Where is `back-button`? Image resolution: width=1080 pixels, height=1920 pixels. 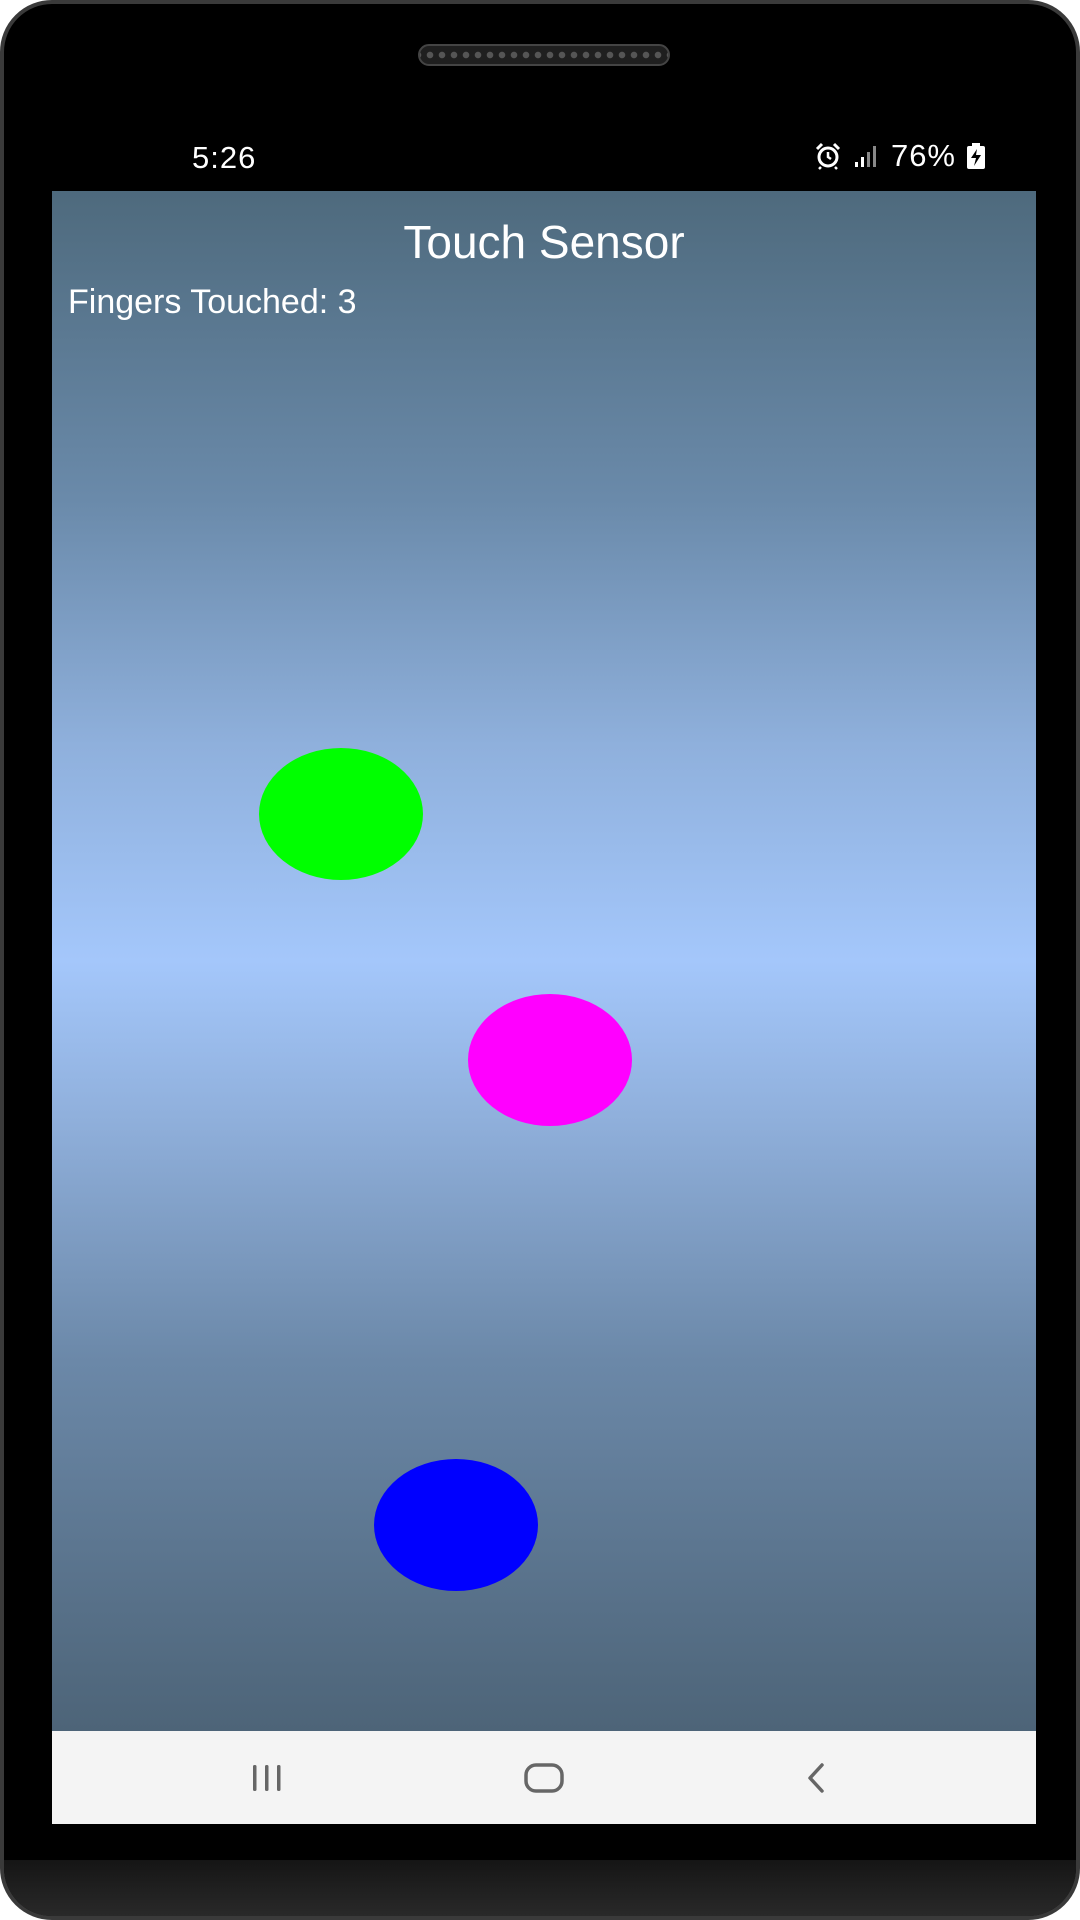
back-button is located at coordinates (816, 1777).